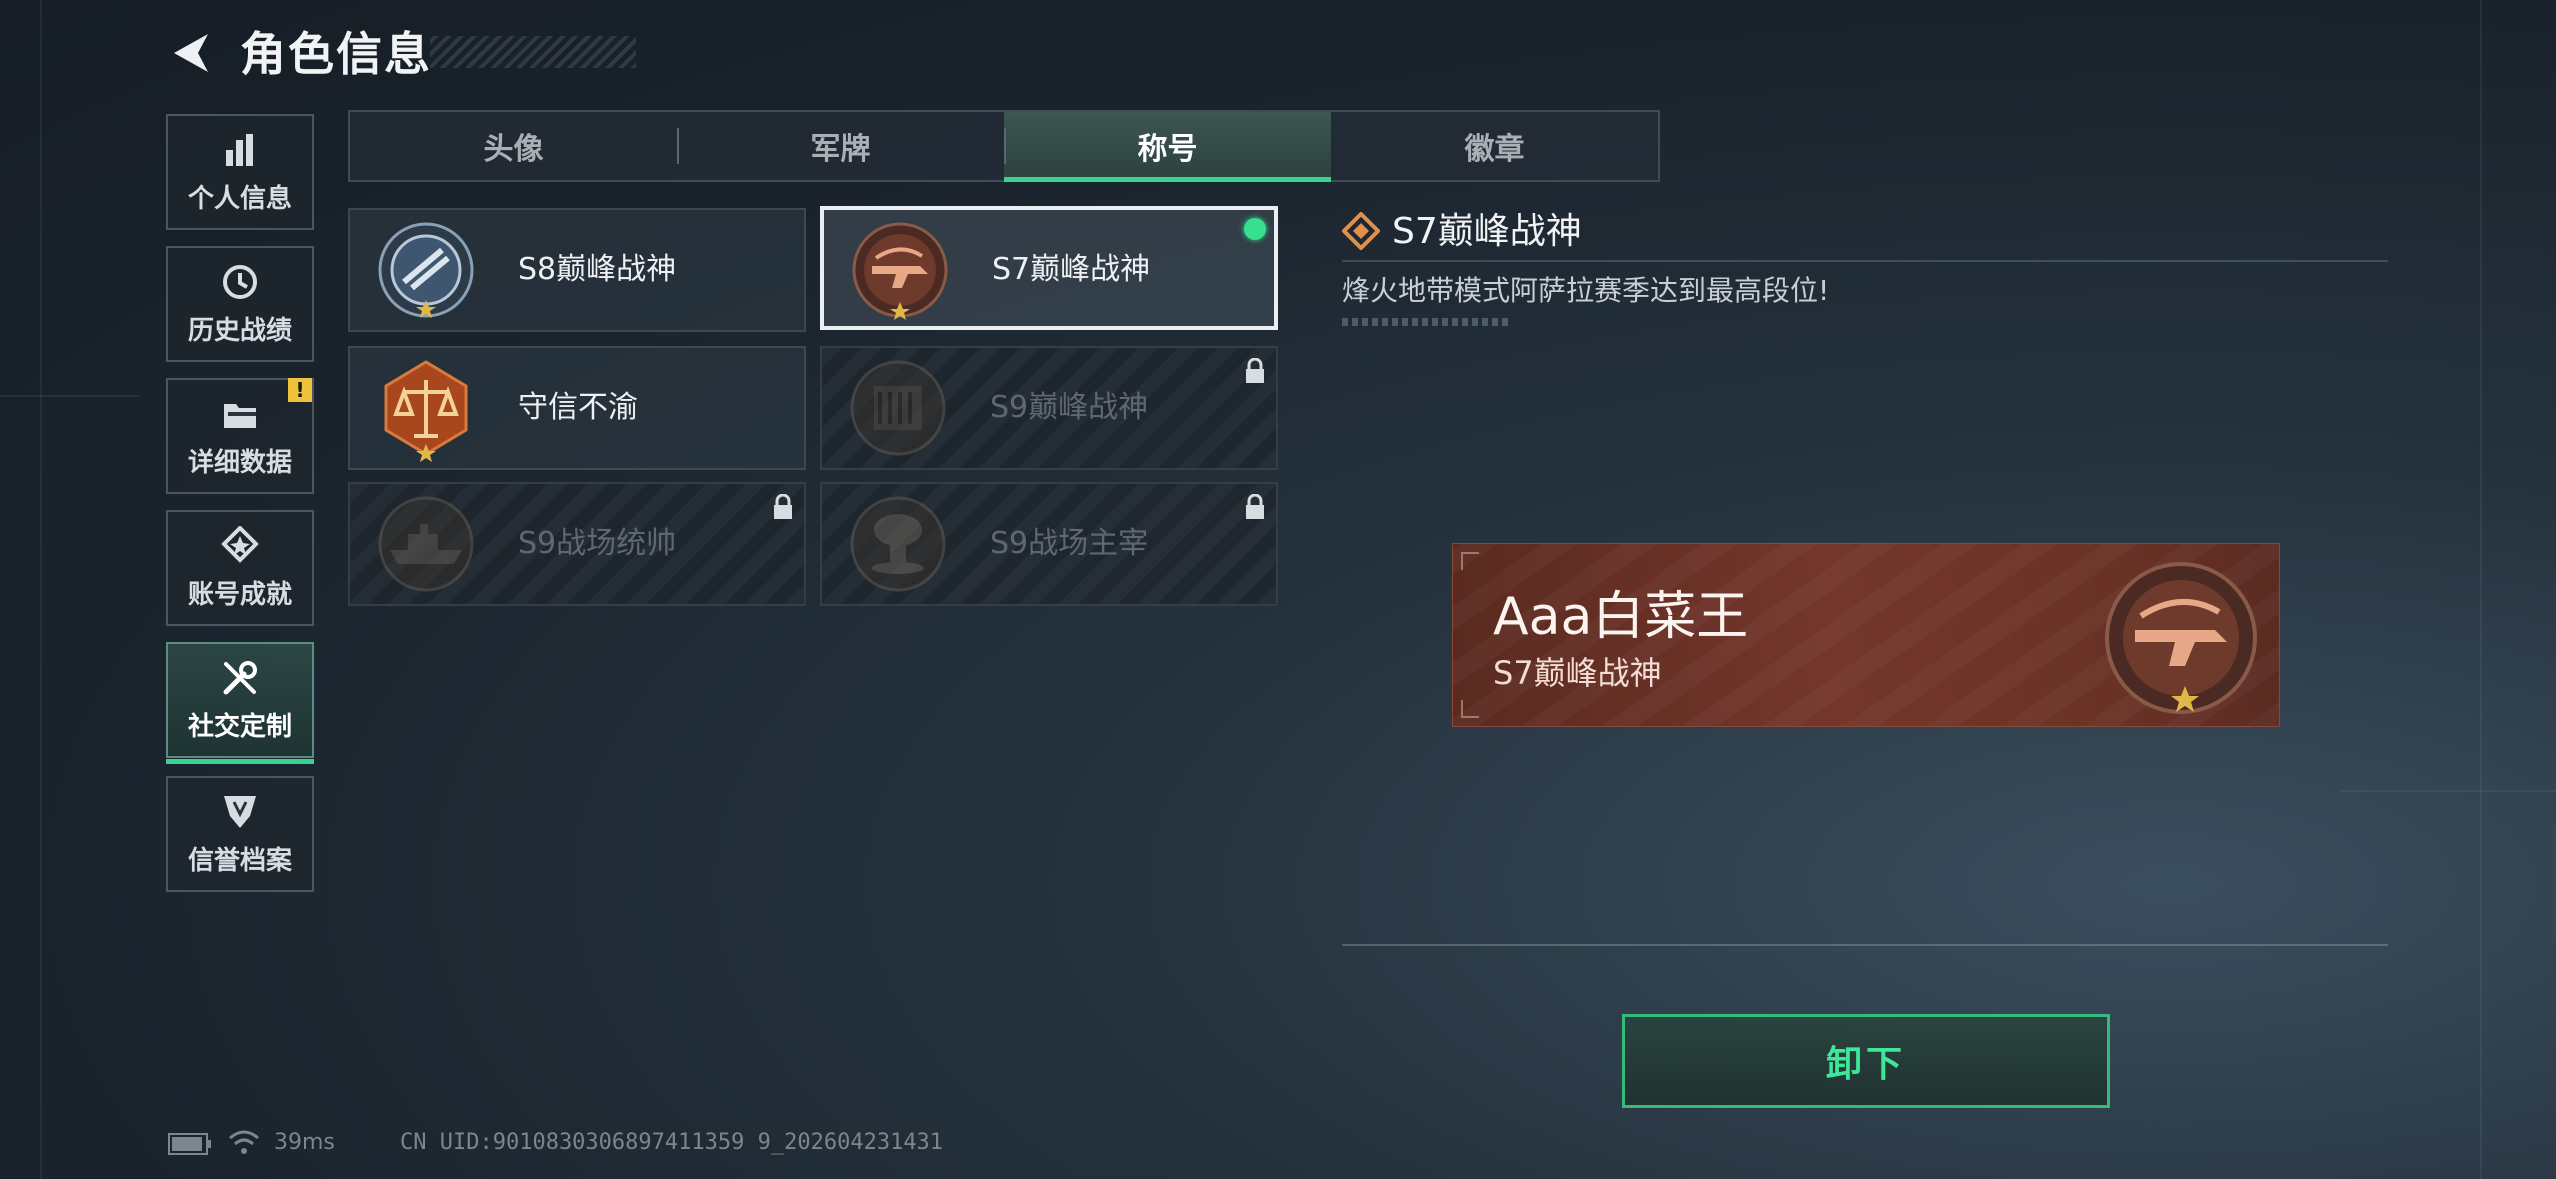  Describe the element at coordinates (1866, 635) in the screenshot. I see `title-preview-banner: Aaa白菜王 S7巅峰战神` at that location.